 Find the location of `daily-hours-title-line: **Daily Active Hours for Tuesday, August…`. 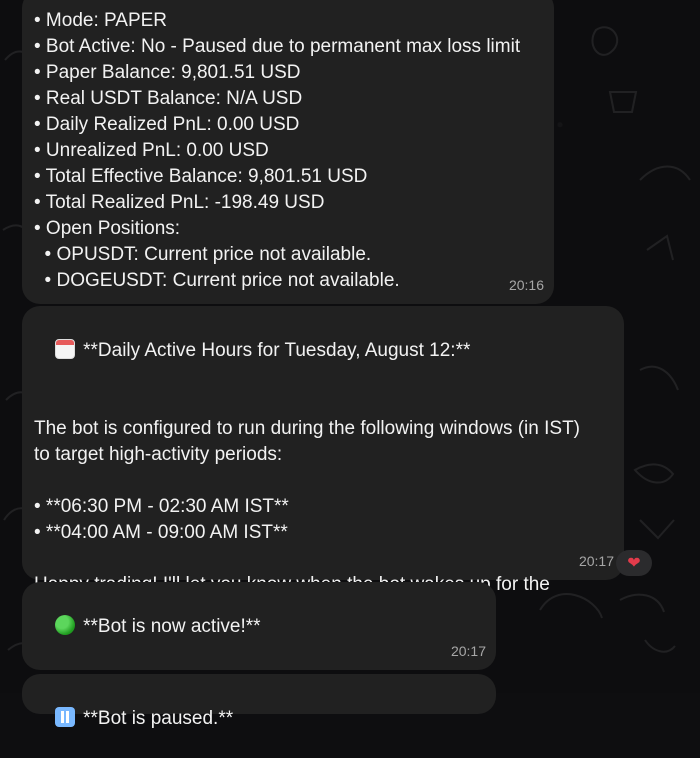

daily-hours-title-line: **Daily Active Hours for Tuesday, August… is located at coordinates (323, 351).